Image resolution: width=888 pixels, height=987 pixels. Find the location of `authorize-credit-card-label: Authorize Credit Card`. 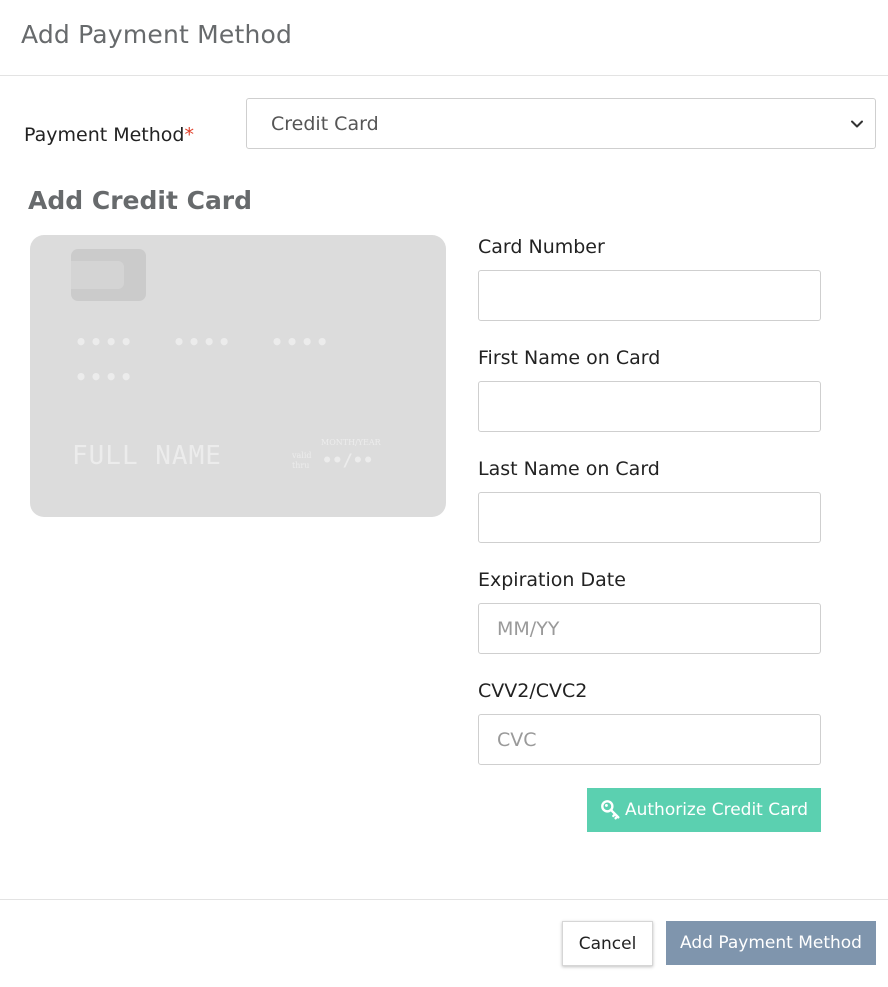

authorize-credit-card-label: Authorize Credit Card is located at coordinates (716, 810).